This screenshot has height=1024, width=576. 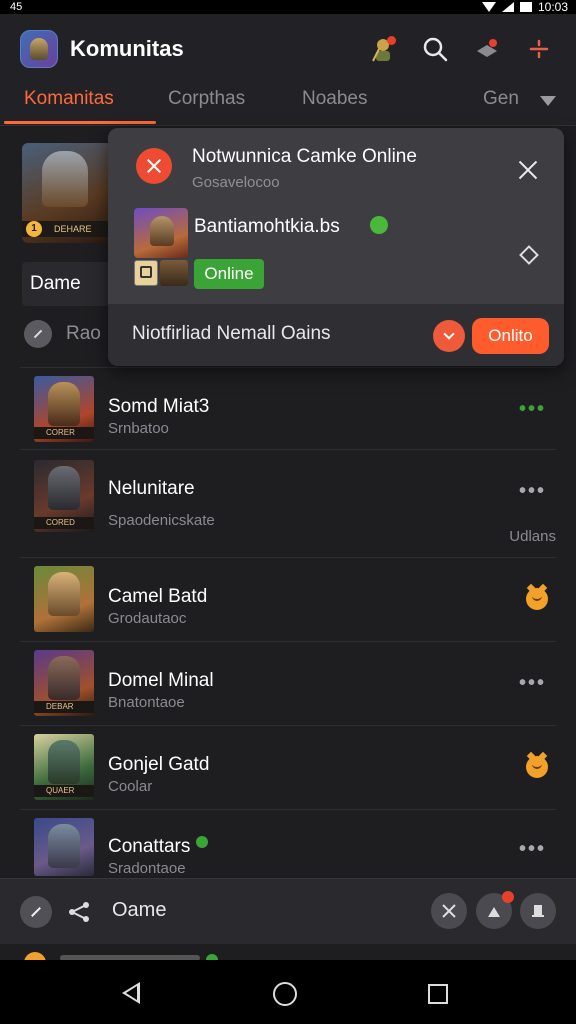 I want to click on profile-icon, so click(x=495, y=910).